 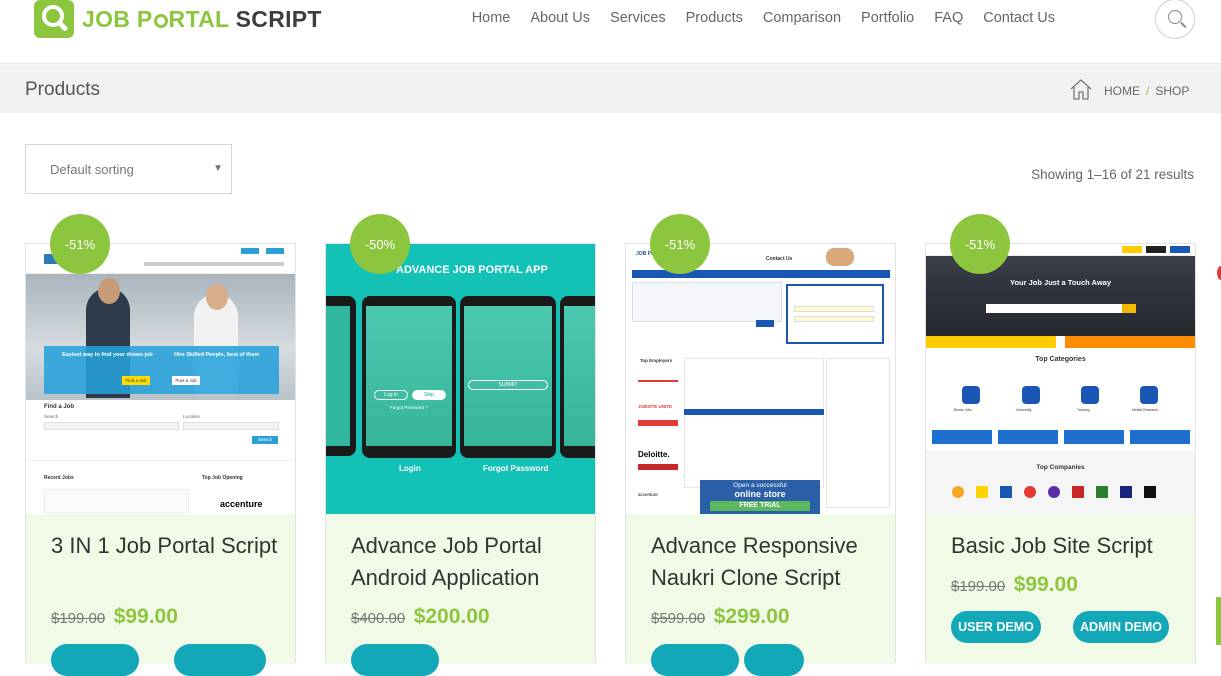 I want to click on thumb-text: Top Categories, so click(x=1060, y=359).